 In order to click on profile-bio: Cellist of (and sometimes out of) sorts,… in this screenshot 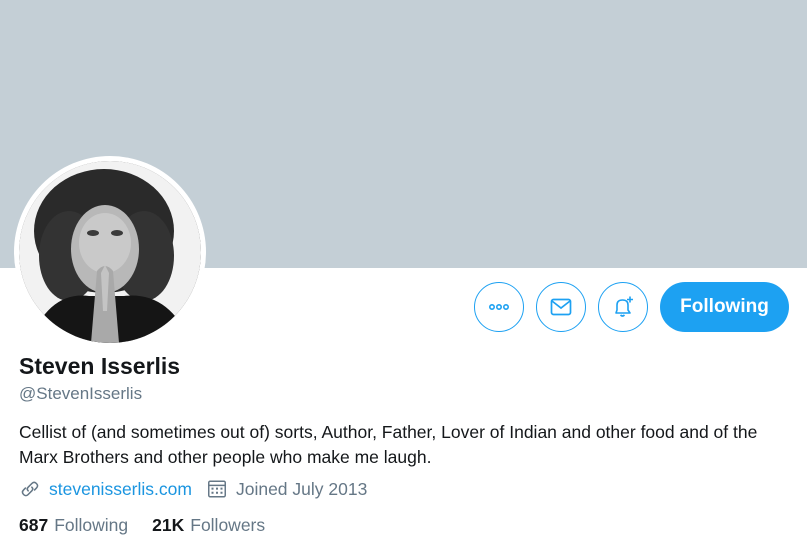, I will do `click(388, 444)`.